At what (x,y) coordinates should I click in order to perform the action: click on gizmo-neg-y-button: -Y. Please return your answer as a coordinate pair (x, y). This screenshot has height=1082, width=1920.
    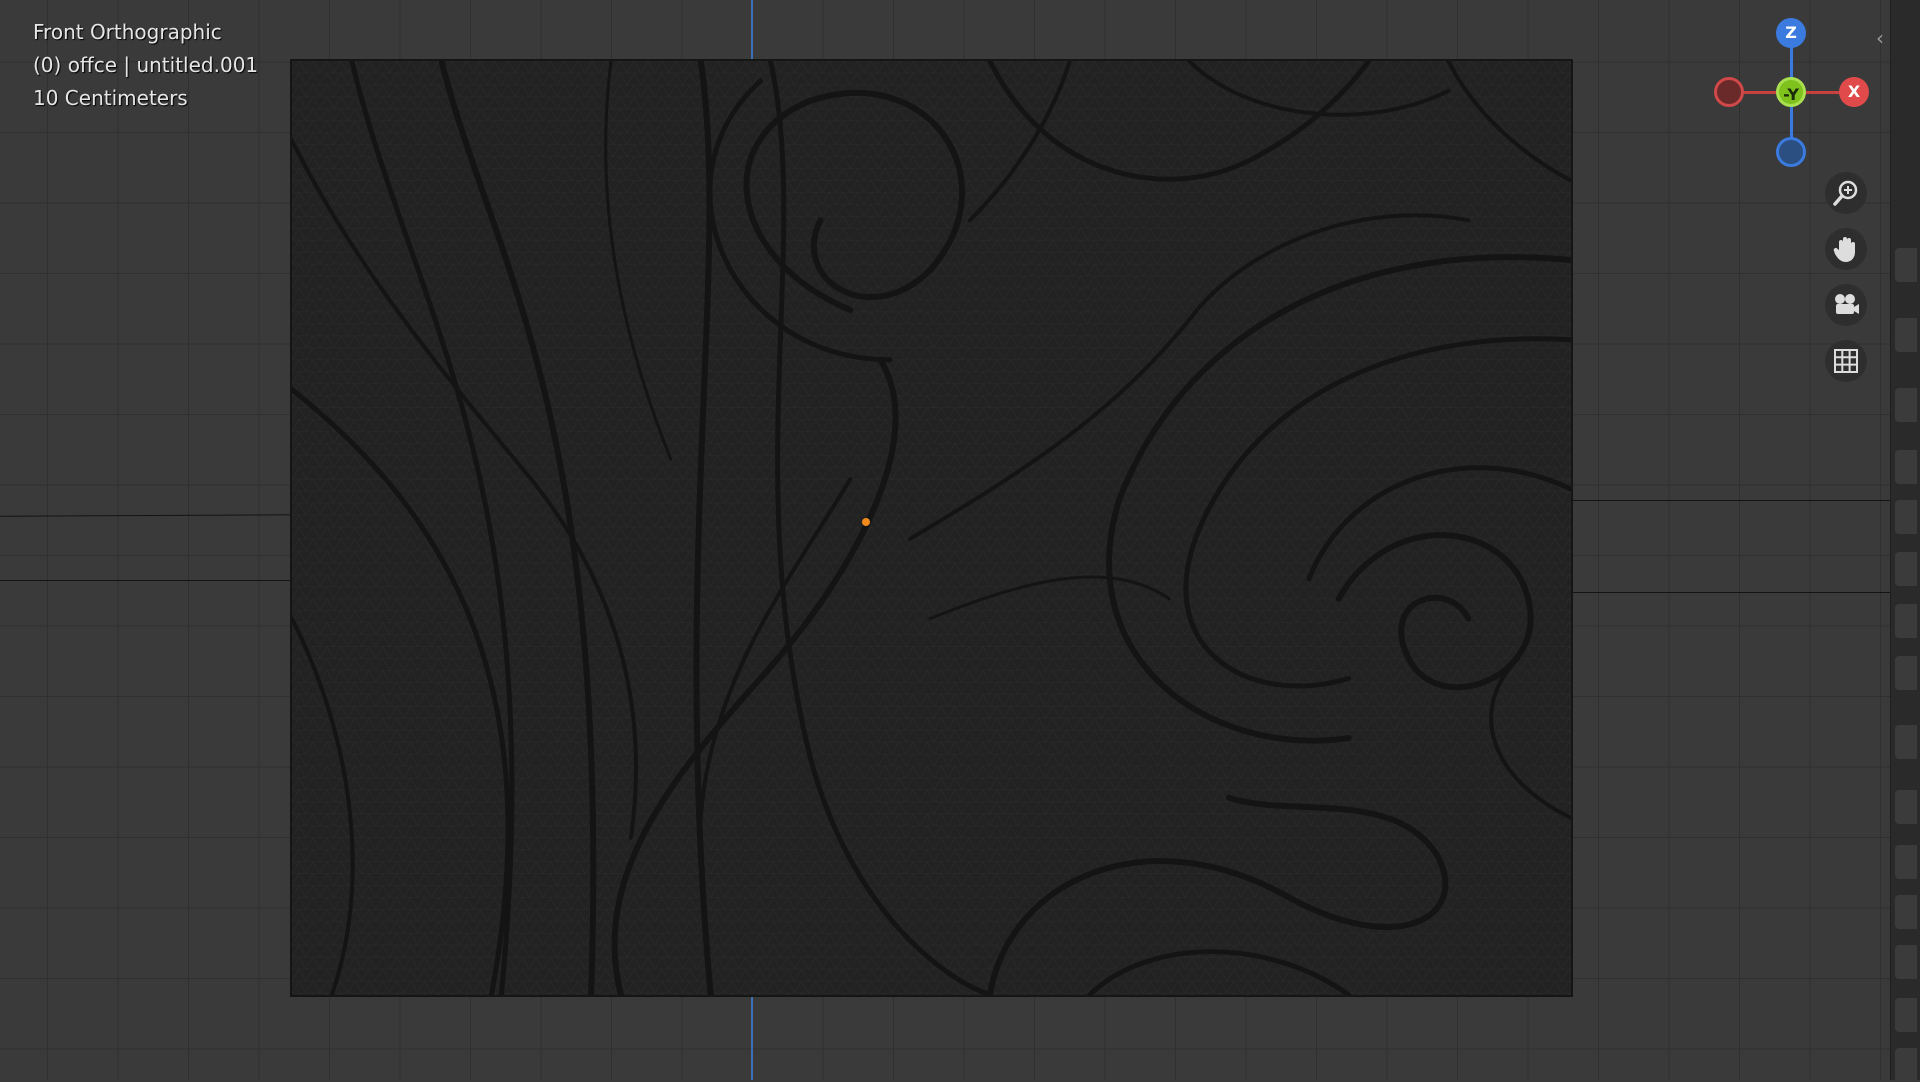
    Looking at the image, I should click on (1791, 92).